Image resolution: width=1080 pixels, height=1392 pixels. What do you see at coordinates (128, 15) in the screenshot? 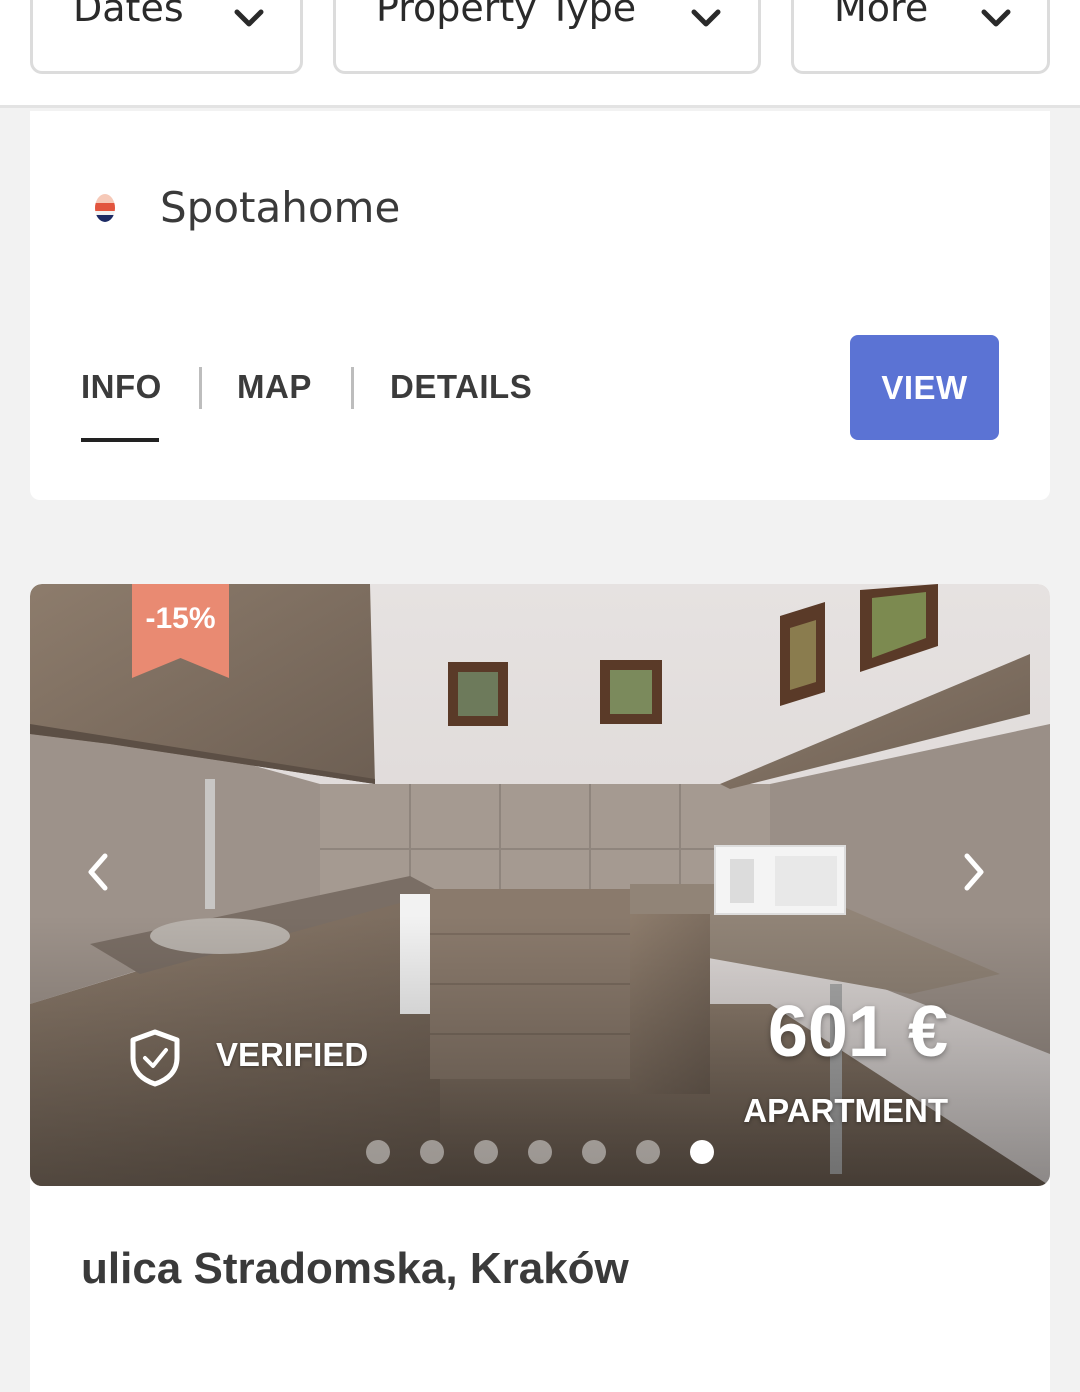
I see `dates-filter-label: Dates` at bounding box center [128, 15].